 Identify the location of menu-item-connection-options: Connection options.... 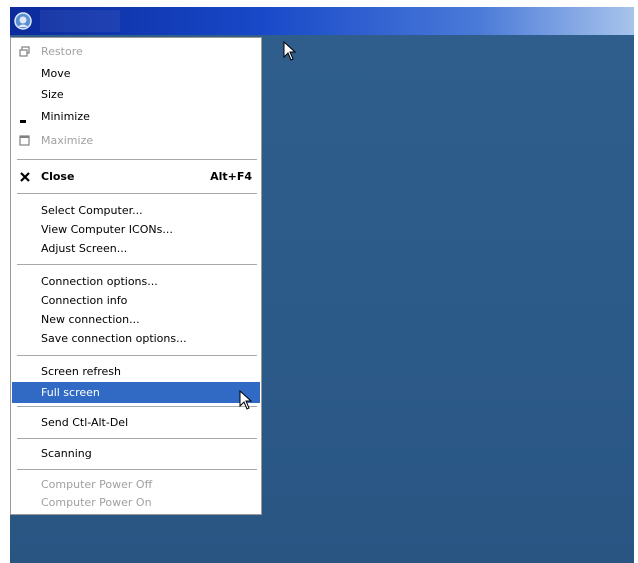
(136, 281).